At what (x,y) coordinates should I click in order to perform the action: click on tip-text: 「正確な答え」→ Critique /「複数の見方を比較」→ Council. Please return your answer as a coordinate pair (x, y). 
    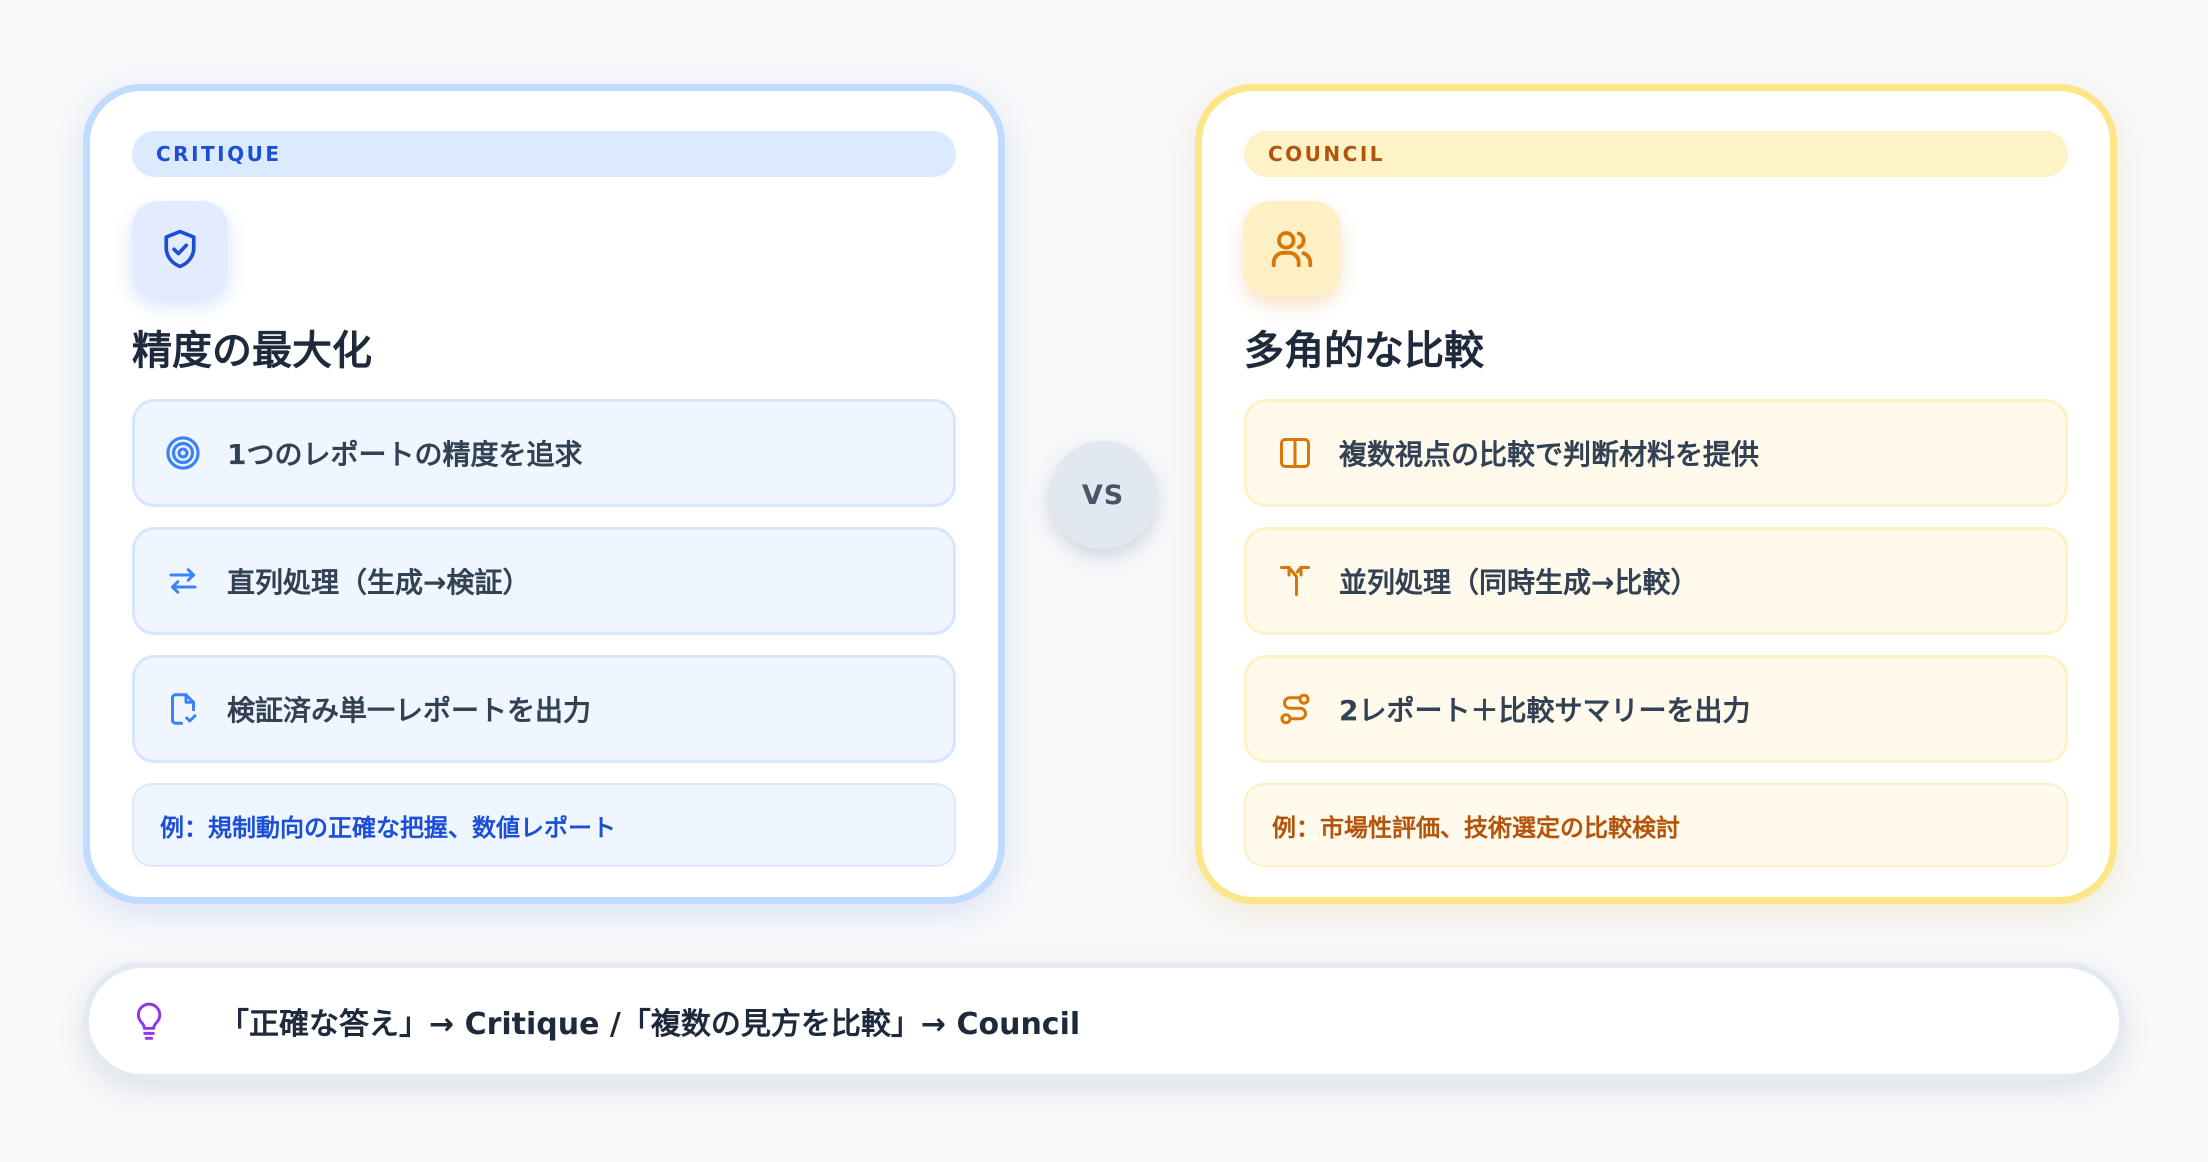
    Looking at the image, I should click on (650, 1024).